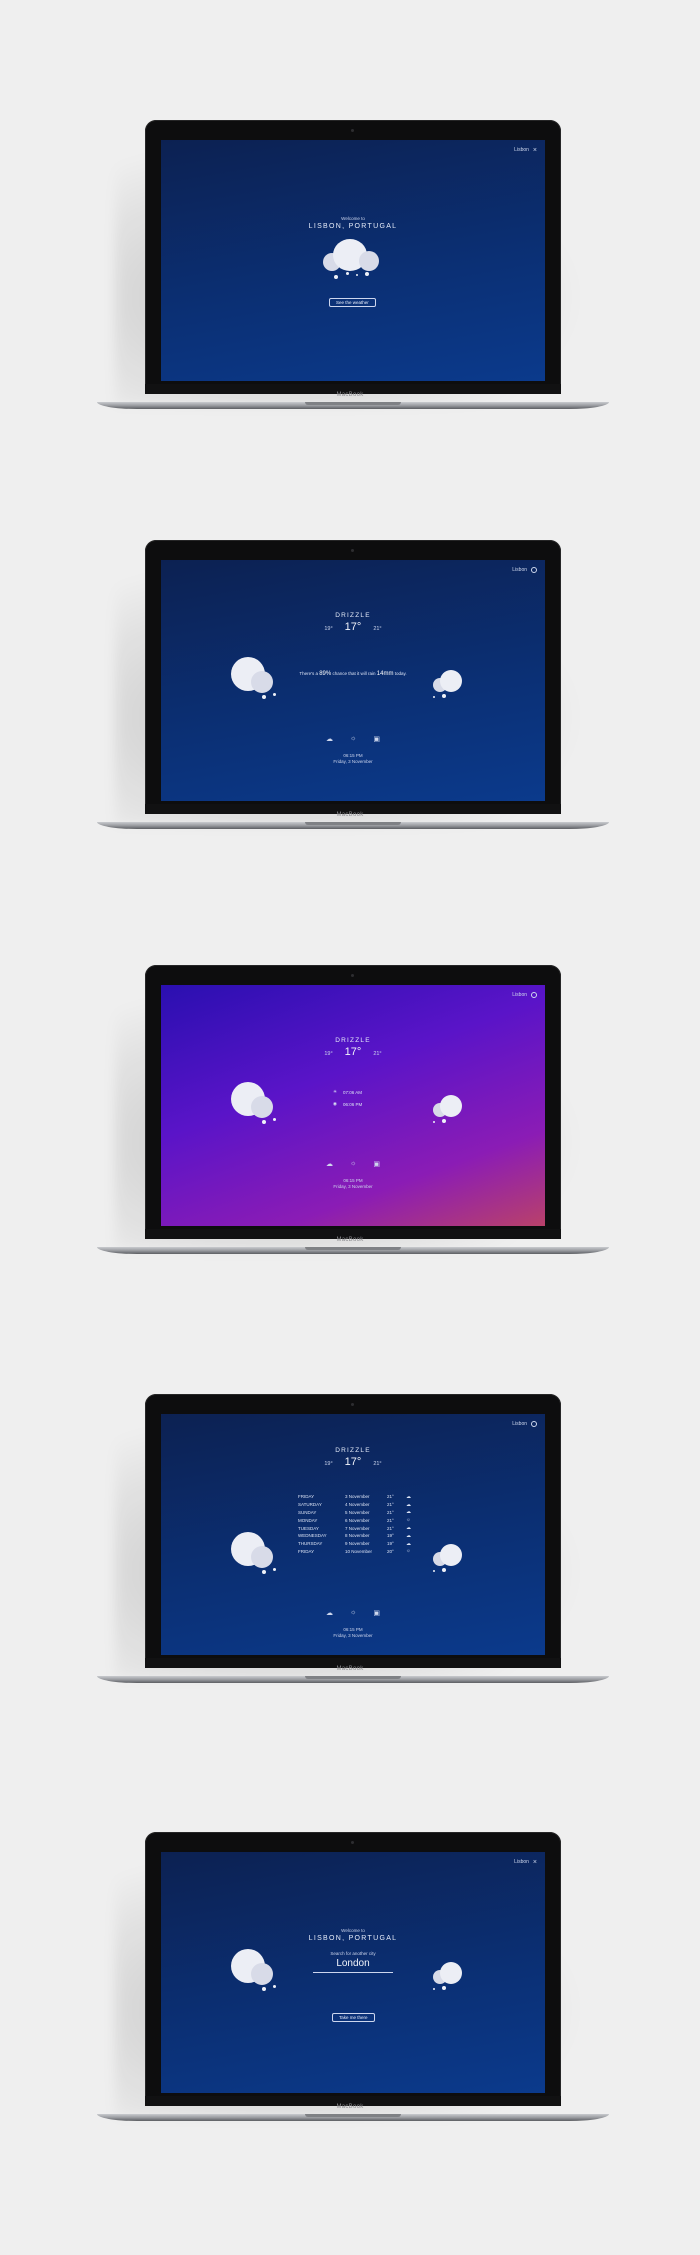  Describe the element at coordinates (353, 1963) in the screenshot. I see `city-search-input` at that location.